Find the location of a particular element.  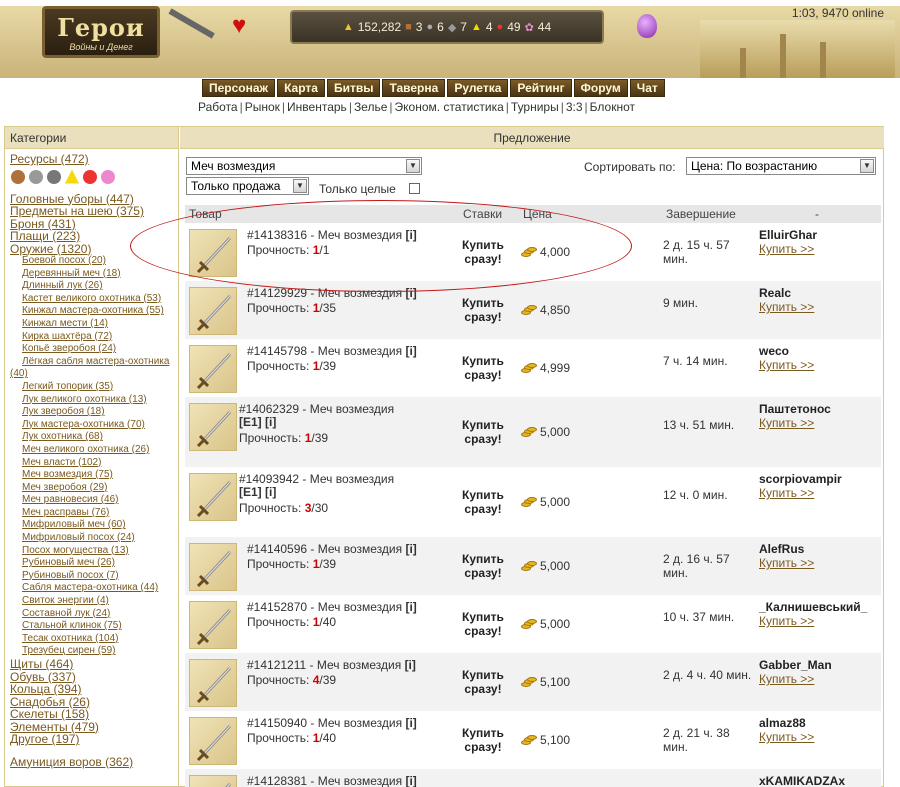

weapon-subcategory-link: Сабля мастера-охотника (44) is located at coordinates (94, 588).